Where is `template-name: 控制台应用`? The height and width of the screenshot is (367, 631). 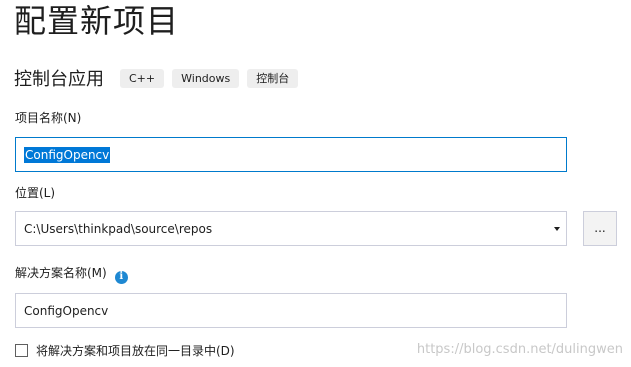 template-name: 控制台应用 is located at coordinates (59, 79).